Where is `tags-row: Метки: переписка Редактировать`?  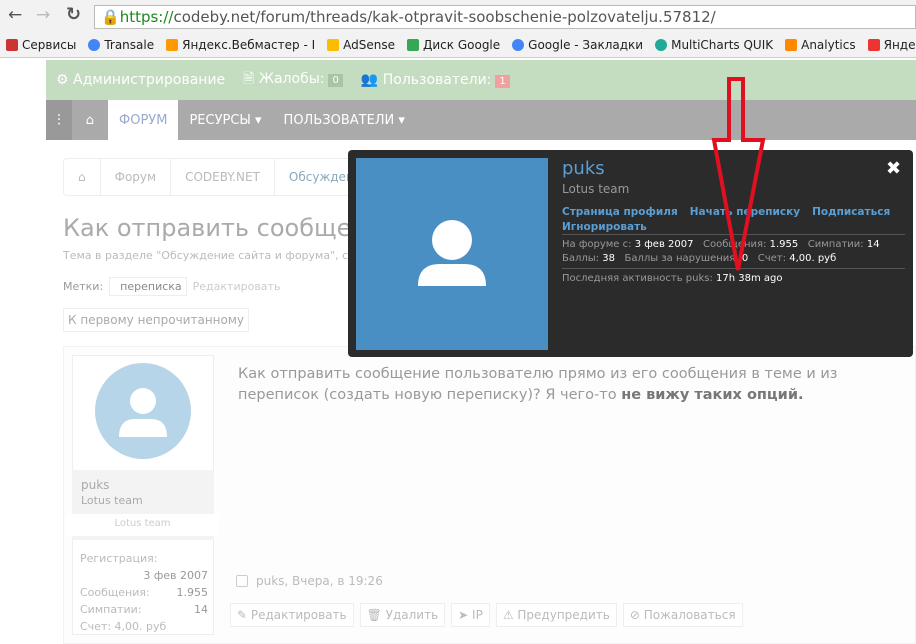
tags-row: Метки: переписка Редактировать is located at coordinates (171, 286).